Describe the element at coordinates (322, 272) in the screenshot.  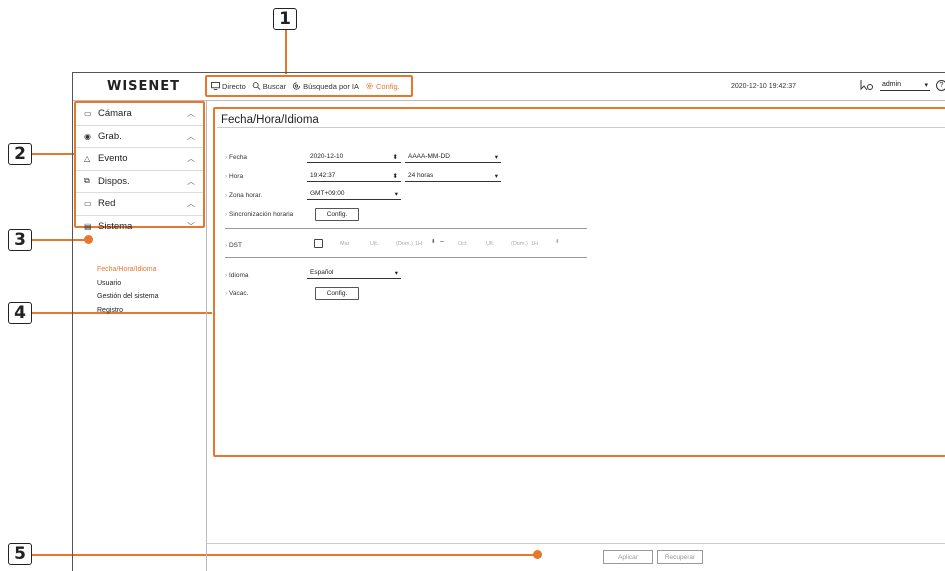
I see `language-value: Español` at that location.